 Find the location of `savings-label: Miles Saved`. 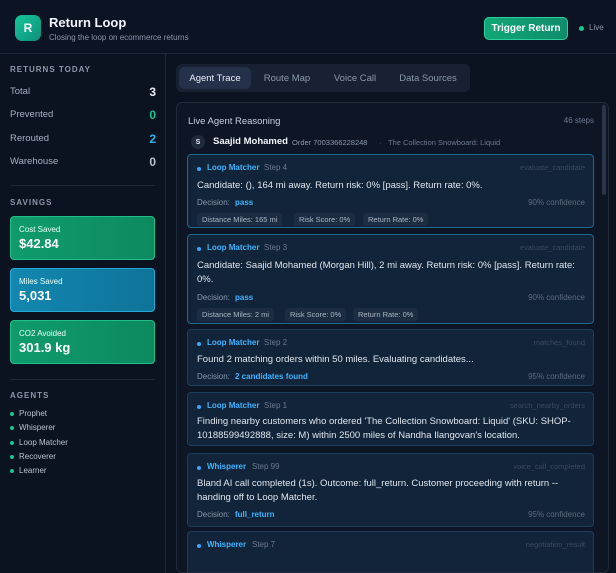

savings-label: Miles Saved is located at coordinates (41, 281).